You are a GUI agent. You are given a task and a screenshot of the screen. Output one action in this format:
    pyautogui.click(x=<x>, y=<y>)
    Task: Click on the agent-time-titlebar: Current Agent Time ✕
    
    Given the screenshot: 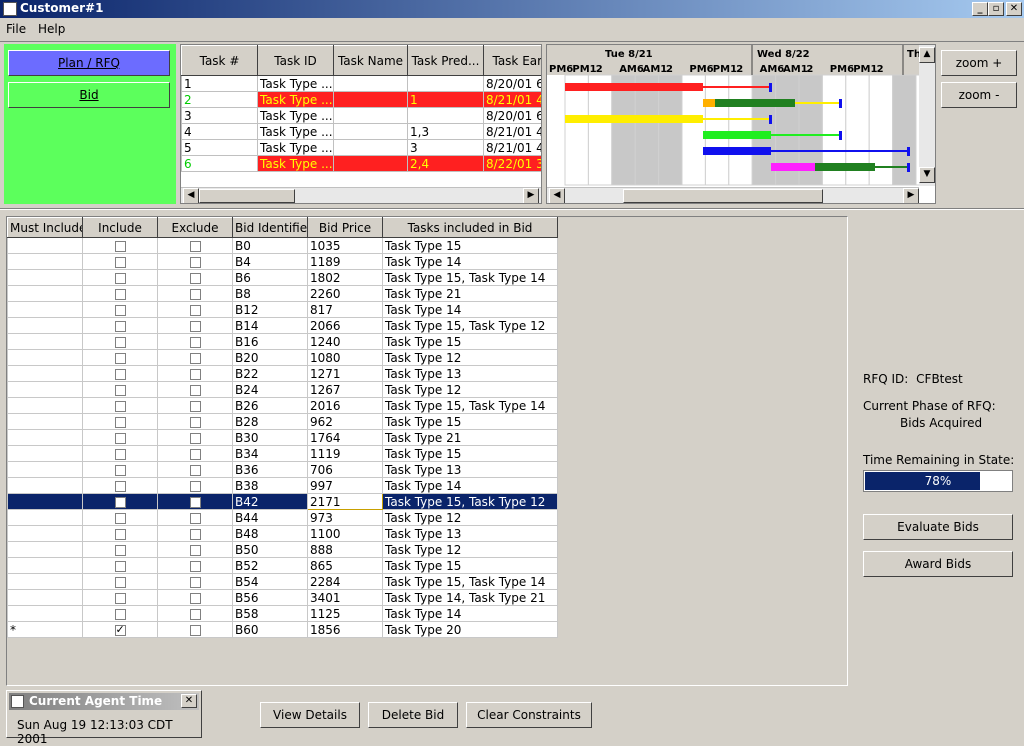 What is the action you would take?
    pyautogui.click(x=104, y=701)
    